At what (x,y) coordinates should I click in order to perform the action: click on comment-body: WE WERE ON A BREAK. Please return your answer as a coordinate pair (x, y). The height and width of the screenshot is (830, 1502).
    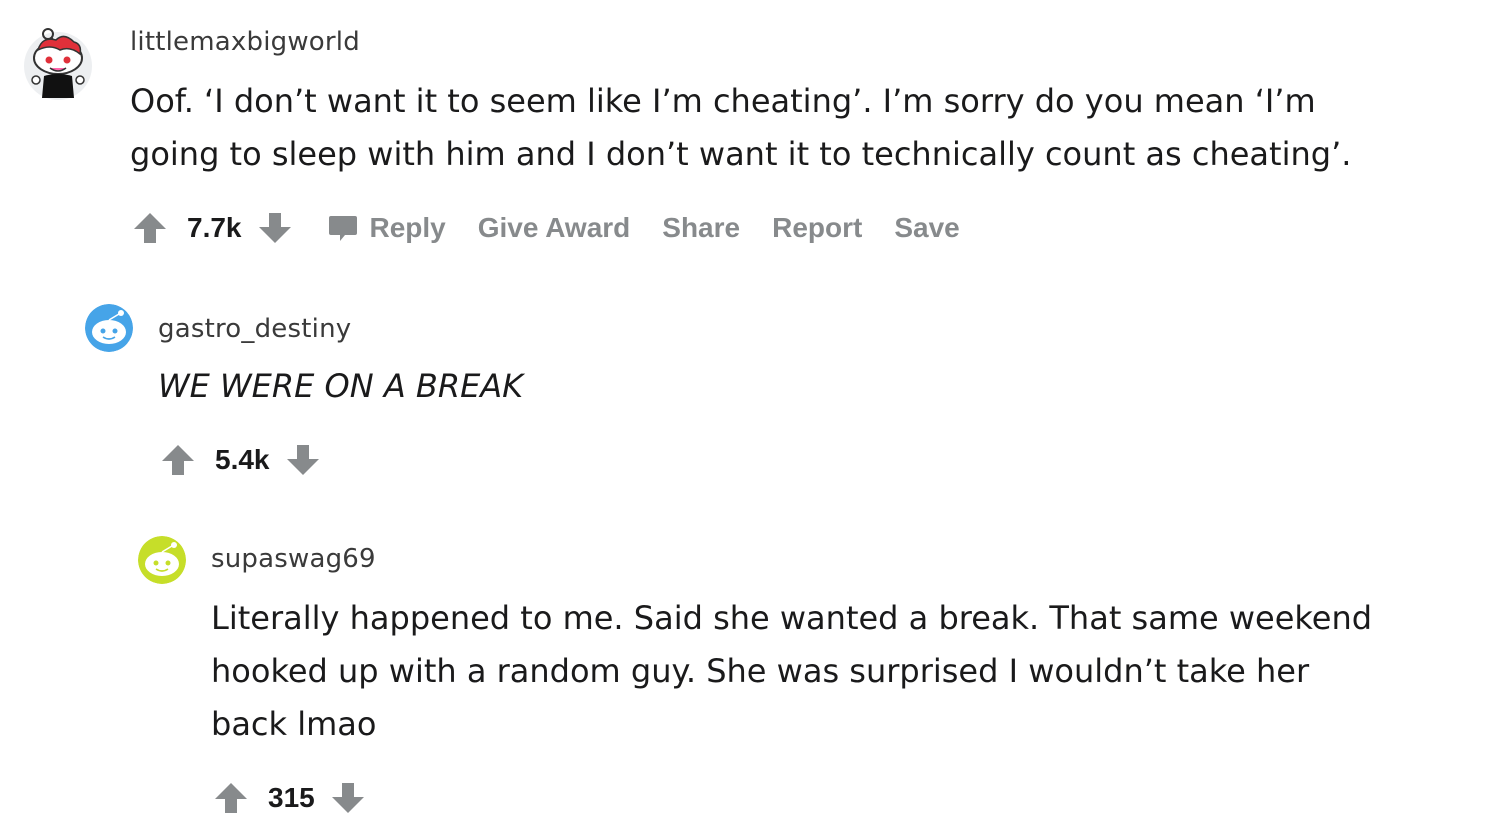
    Looking at the image, I should click on (340, 386).